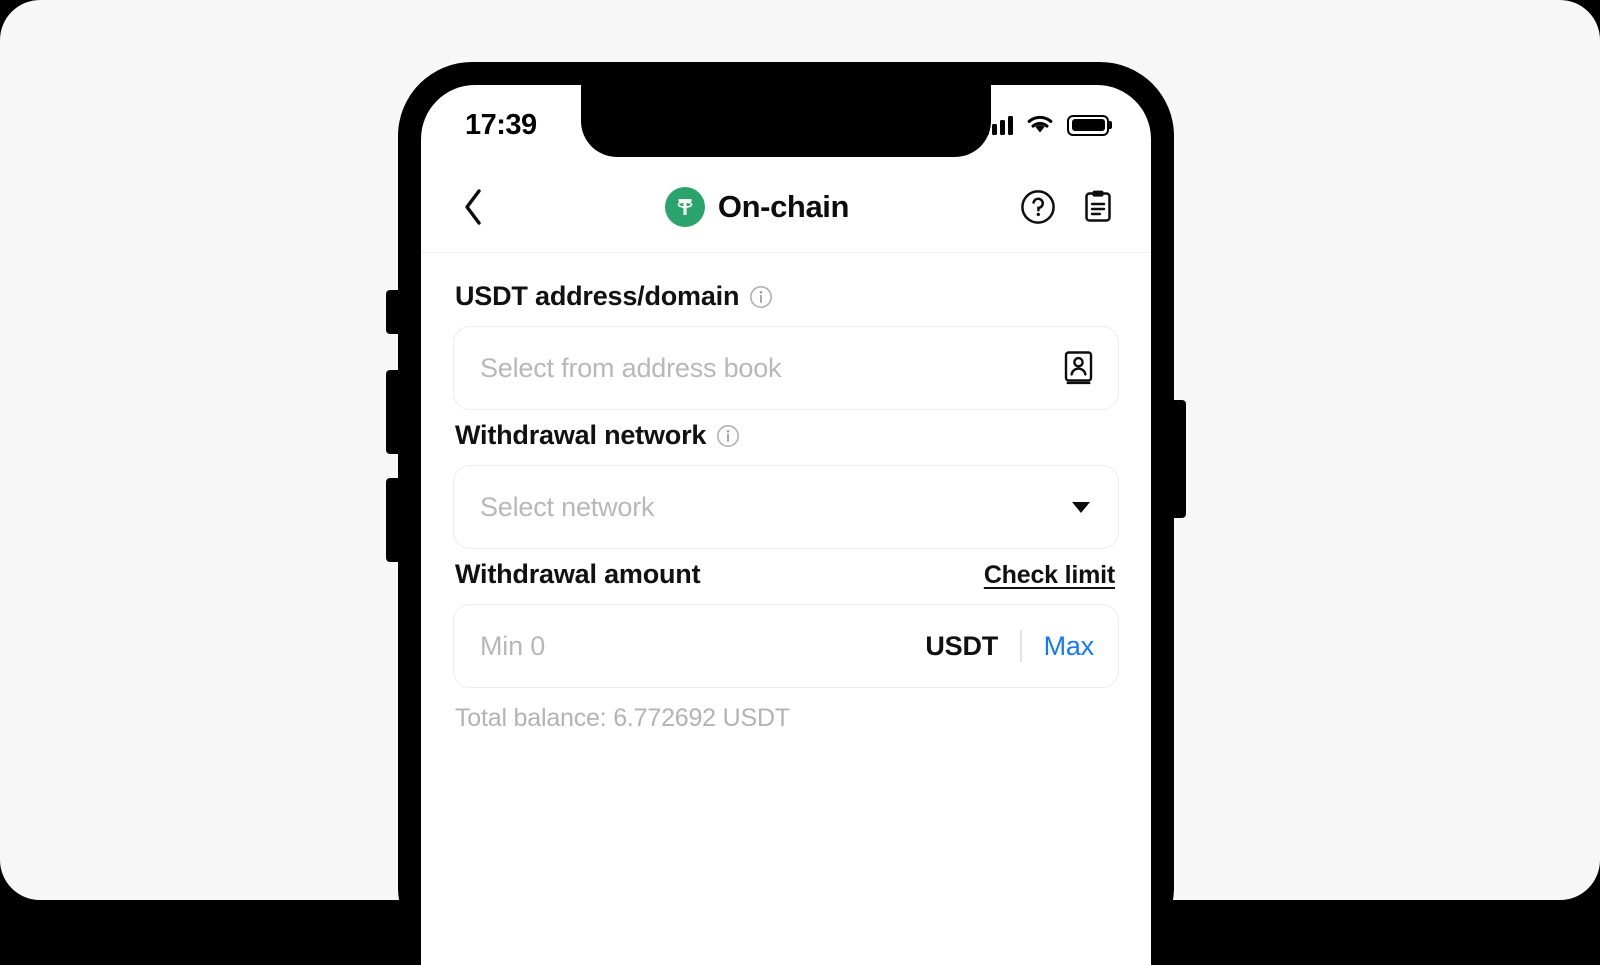 Image resolution: width=1600 pixels, height=965 pixels. I want to click on address-label-row: USDT address/domain, so click(786, 303).